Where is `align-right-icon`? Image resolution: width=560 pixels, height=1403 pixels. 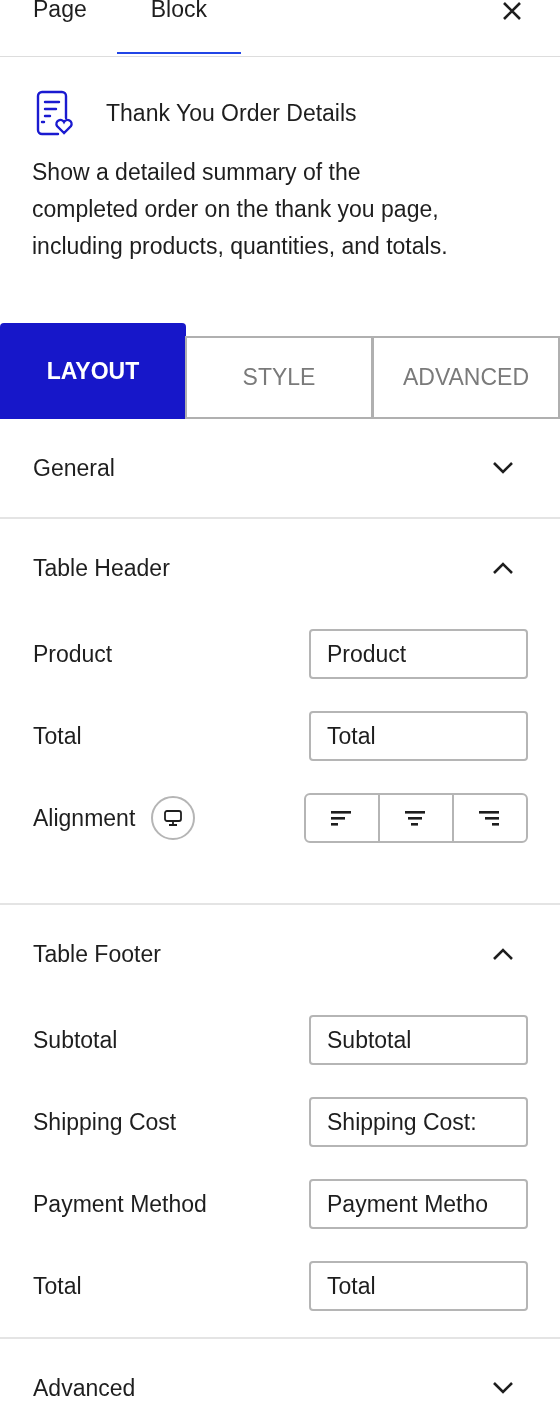
align-right-icon is located at coordinates (490, 818).